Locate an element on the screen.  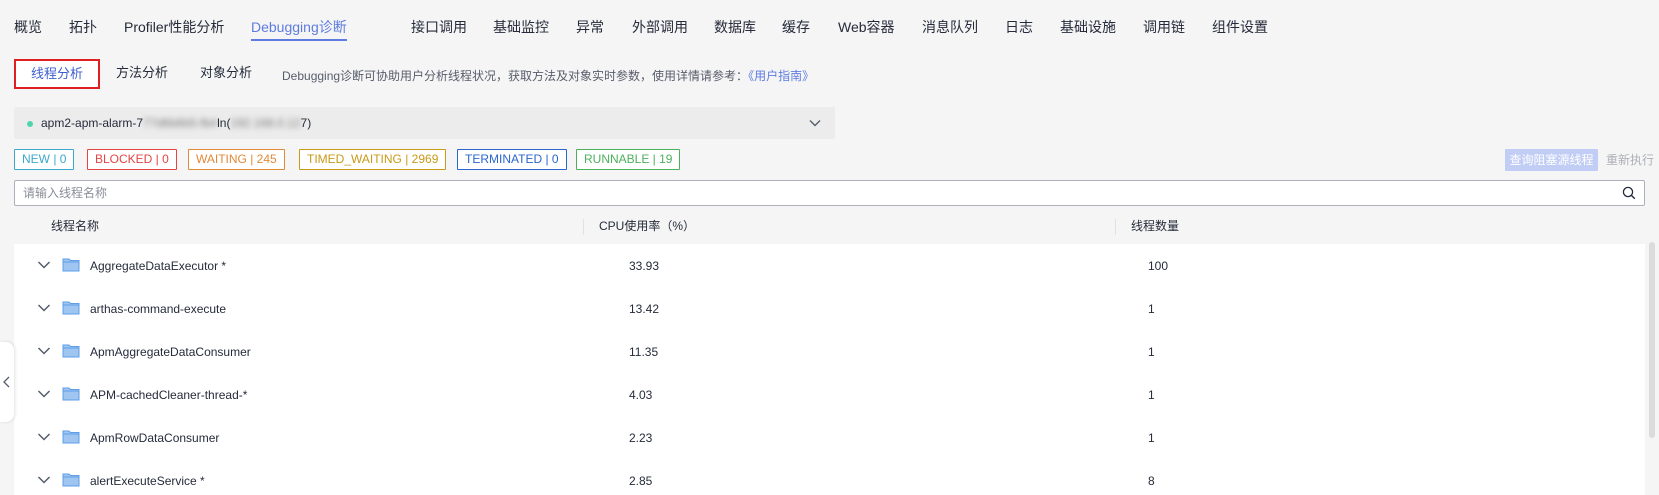
table-row: alertExecuteService * 2.85 8 is located at coordinates (829, 477).